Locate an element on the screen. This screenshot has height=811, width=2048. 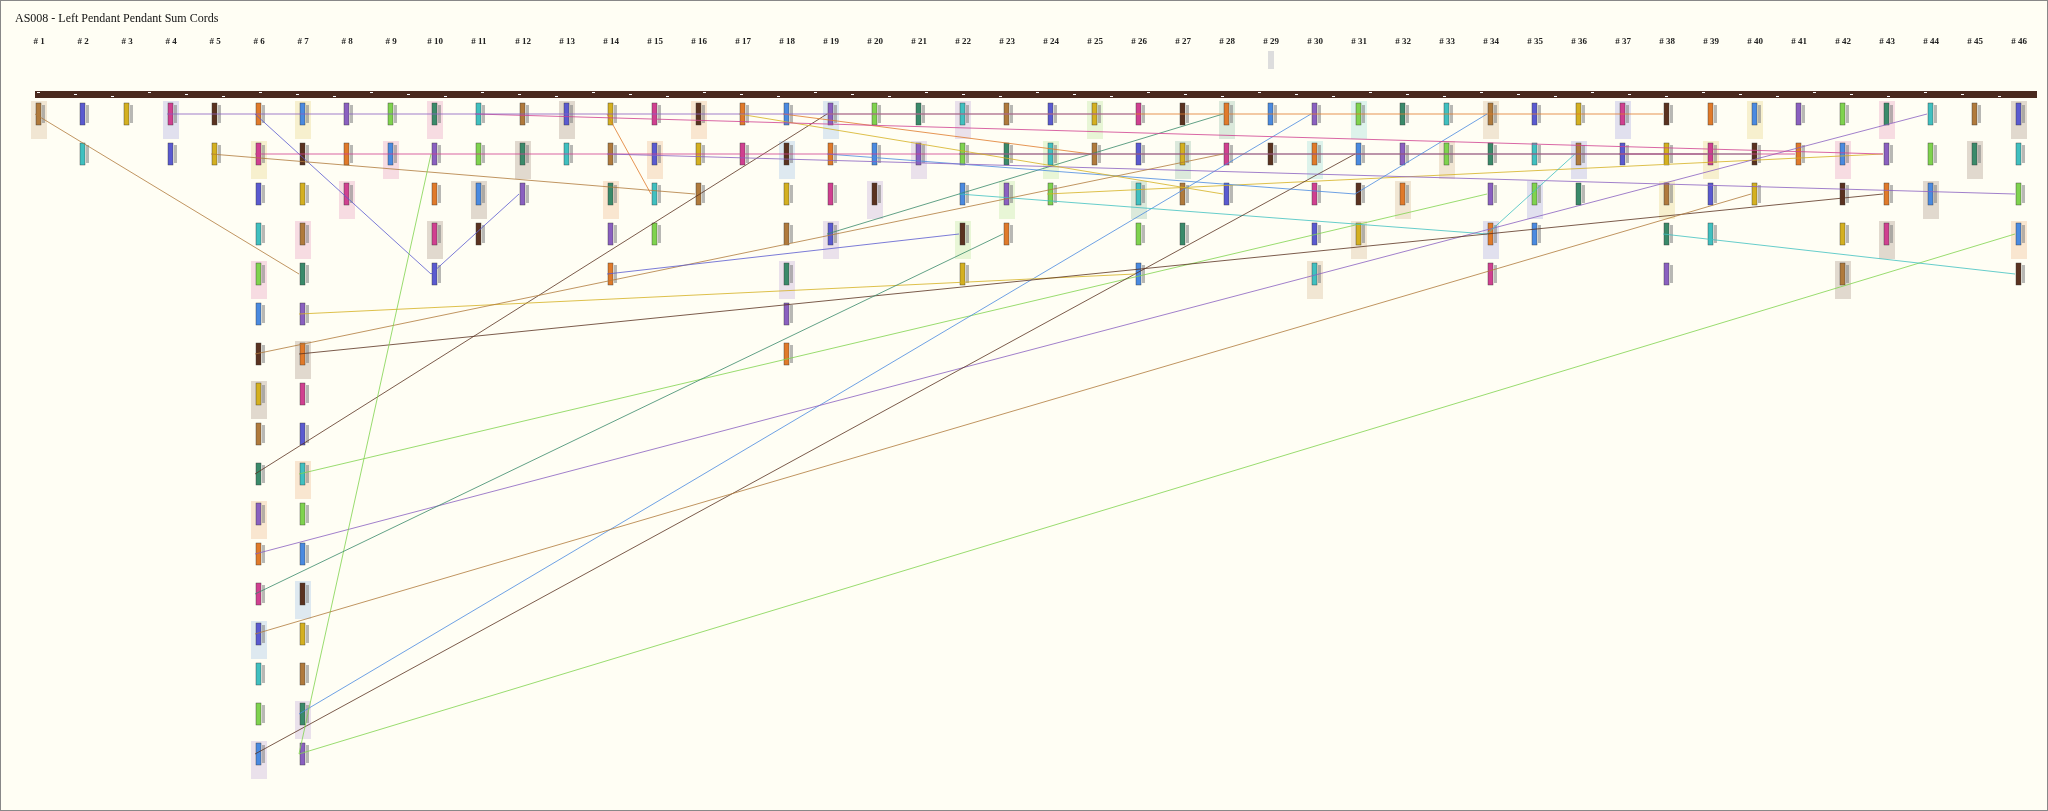
column-header: # 11 is located at coordinates (479, 41).